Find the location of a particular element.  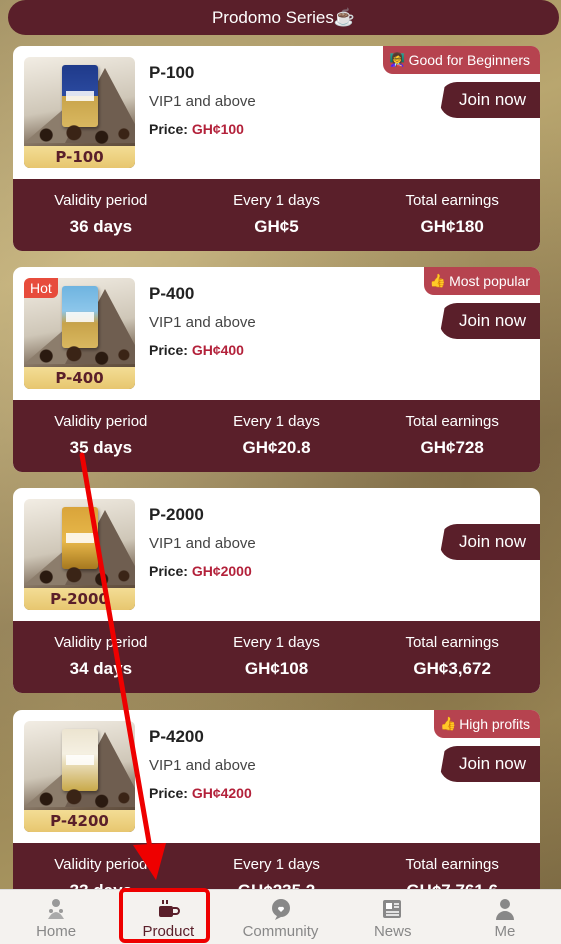

product-image: P-4200 is located at coordinates (79, 776).